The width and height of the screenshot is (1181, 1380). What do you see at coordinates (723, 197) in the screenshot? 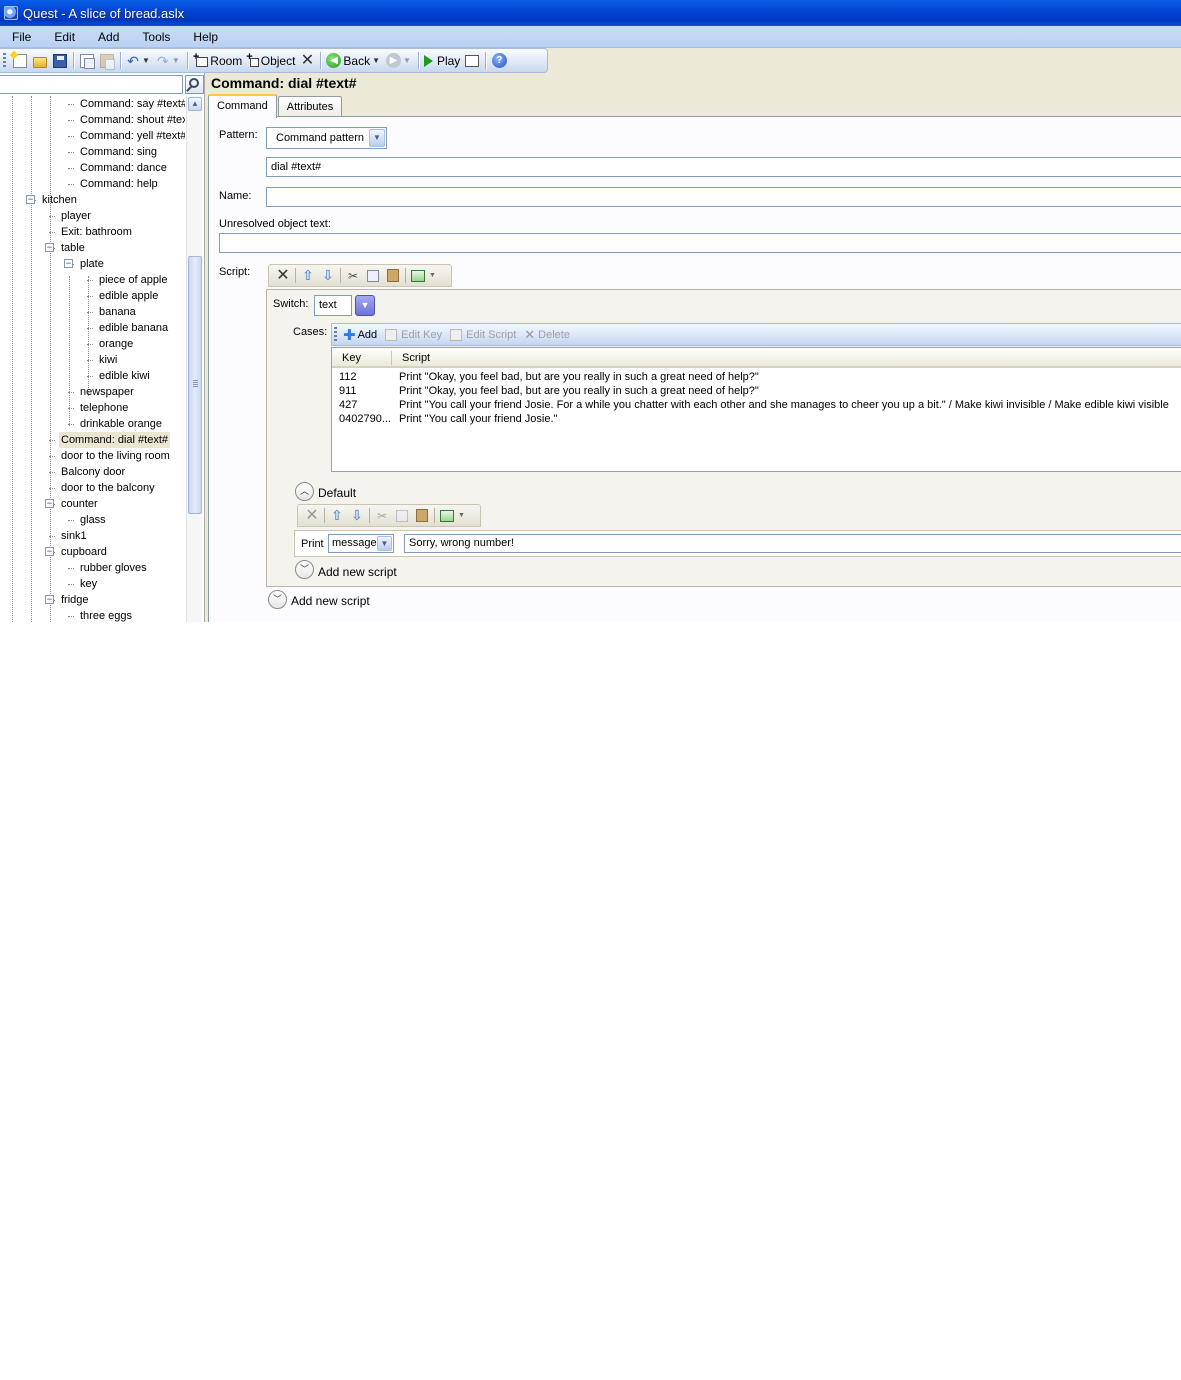
I see `name-input` at bounding box center [723, 197].